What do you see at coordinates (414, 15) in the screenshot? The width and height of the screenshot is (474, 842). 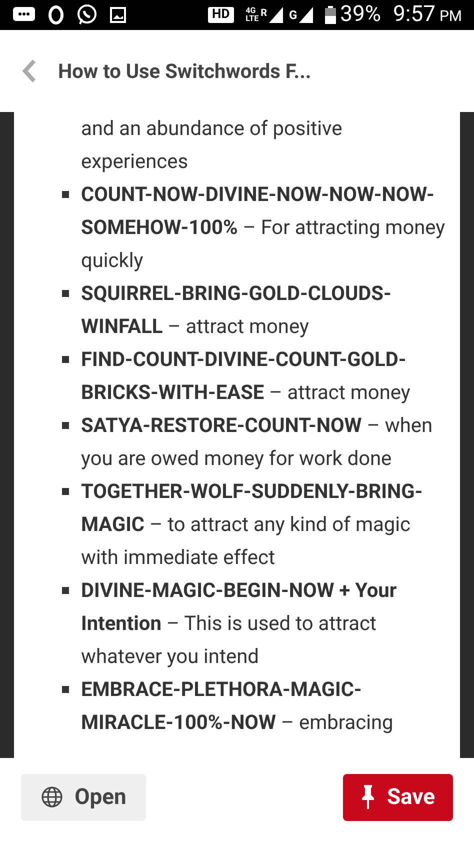 I see `clock-time: 9:57` at bounding box center [414, 15].